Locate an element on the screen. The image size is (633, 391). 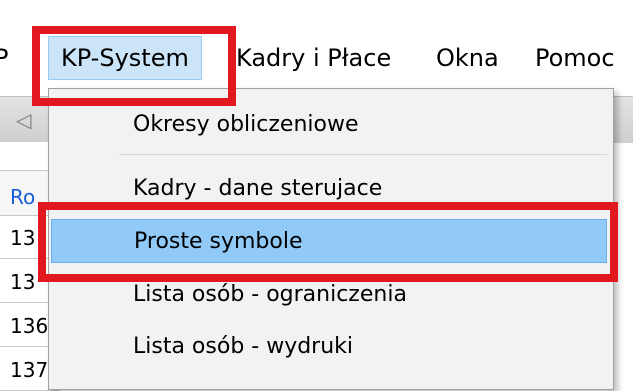
menu-item-okresy-obliczeniowe: Okresy obliczeniowe is located at coordinates (329, 125).